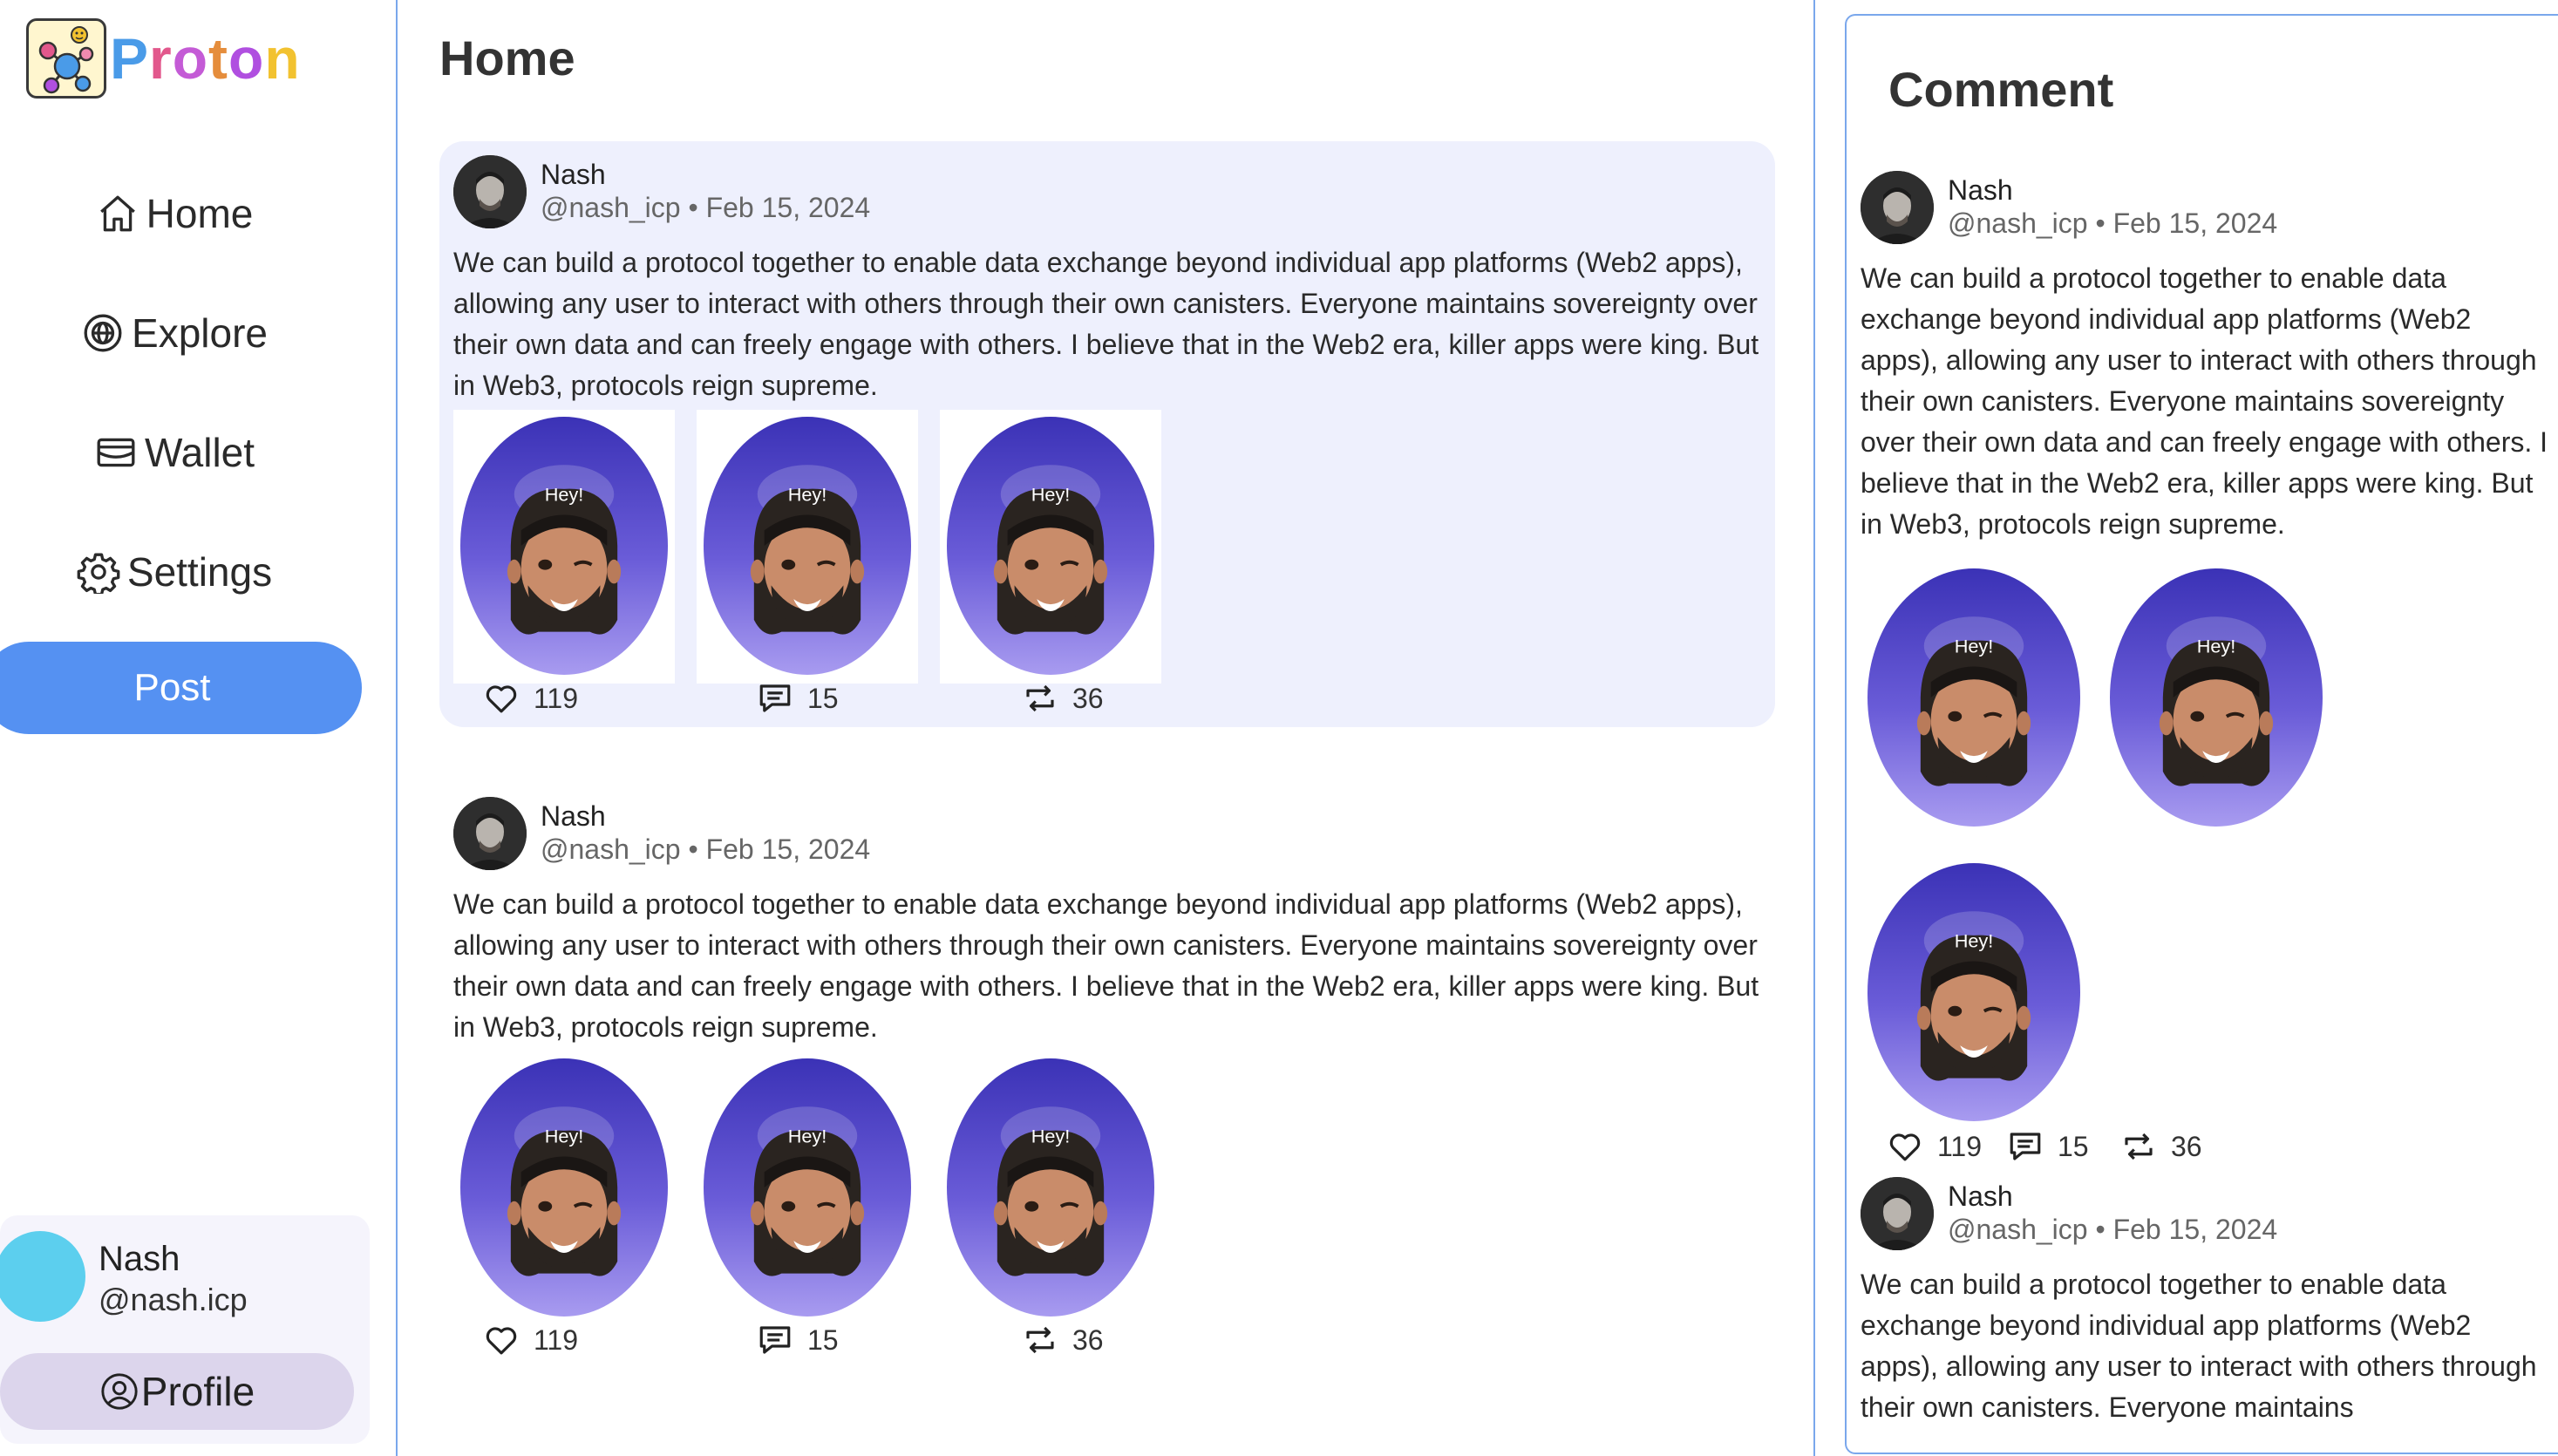  What do you see at coordinates (218, 58) in the screenshot?
I see `app-name-letter: t` at bounding box center [218, 58].